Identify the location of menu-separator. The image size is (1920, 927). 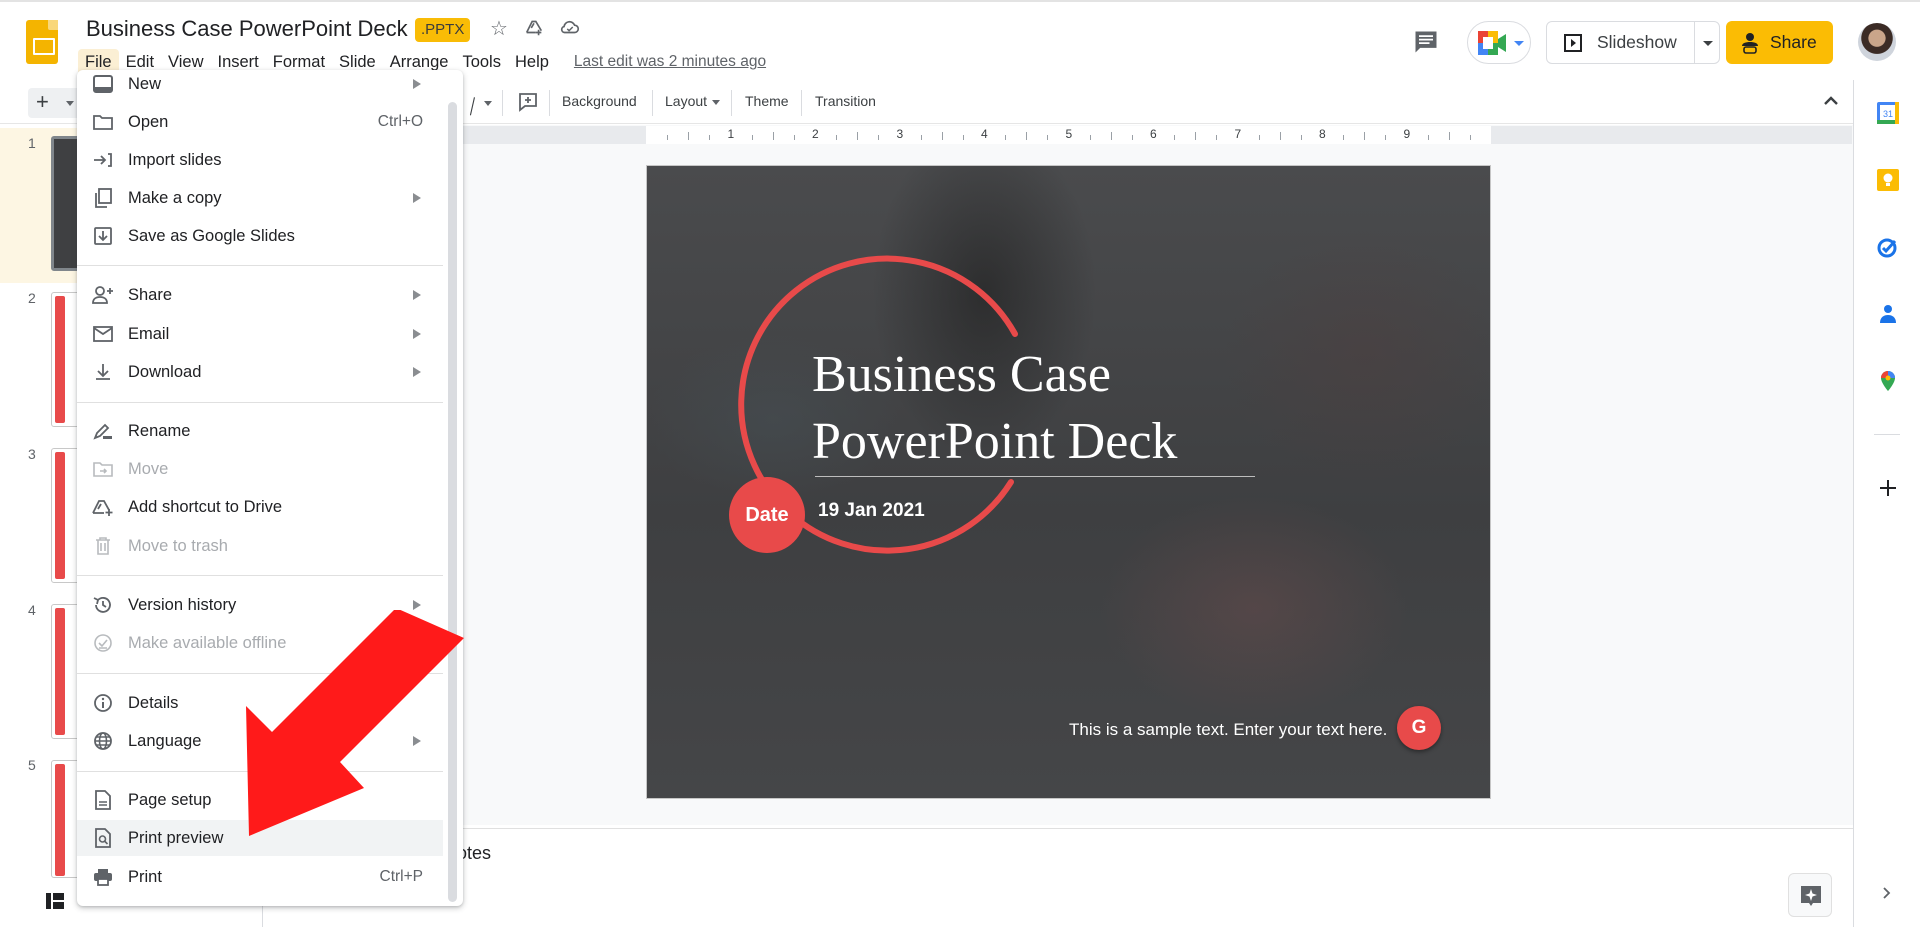
(260, 673).